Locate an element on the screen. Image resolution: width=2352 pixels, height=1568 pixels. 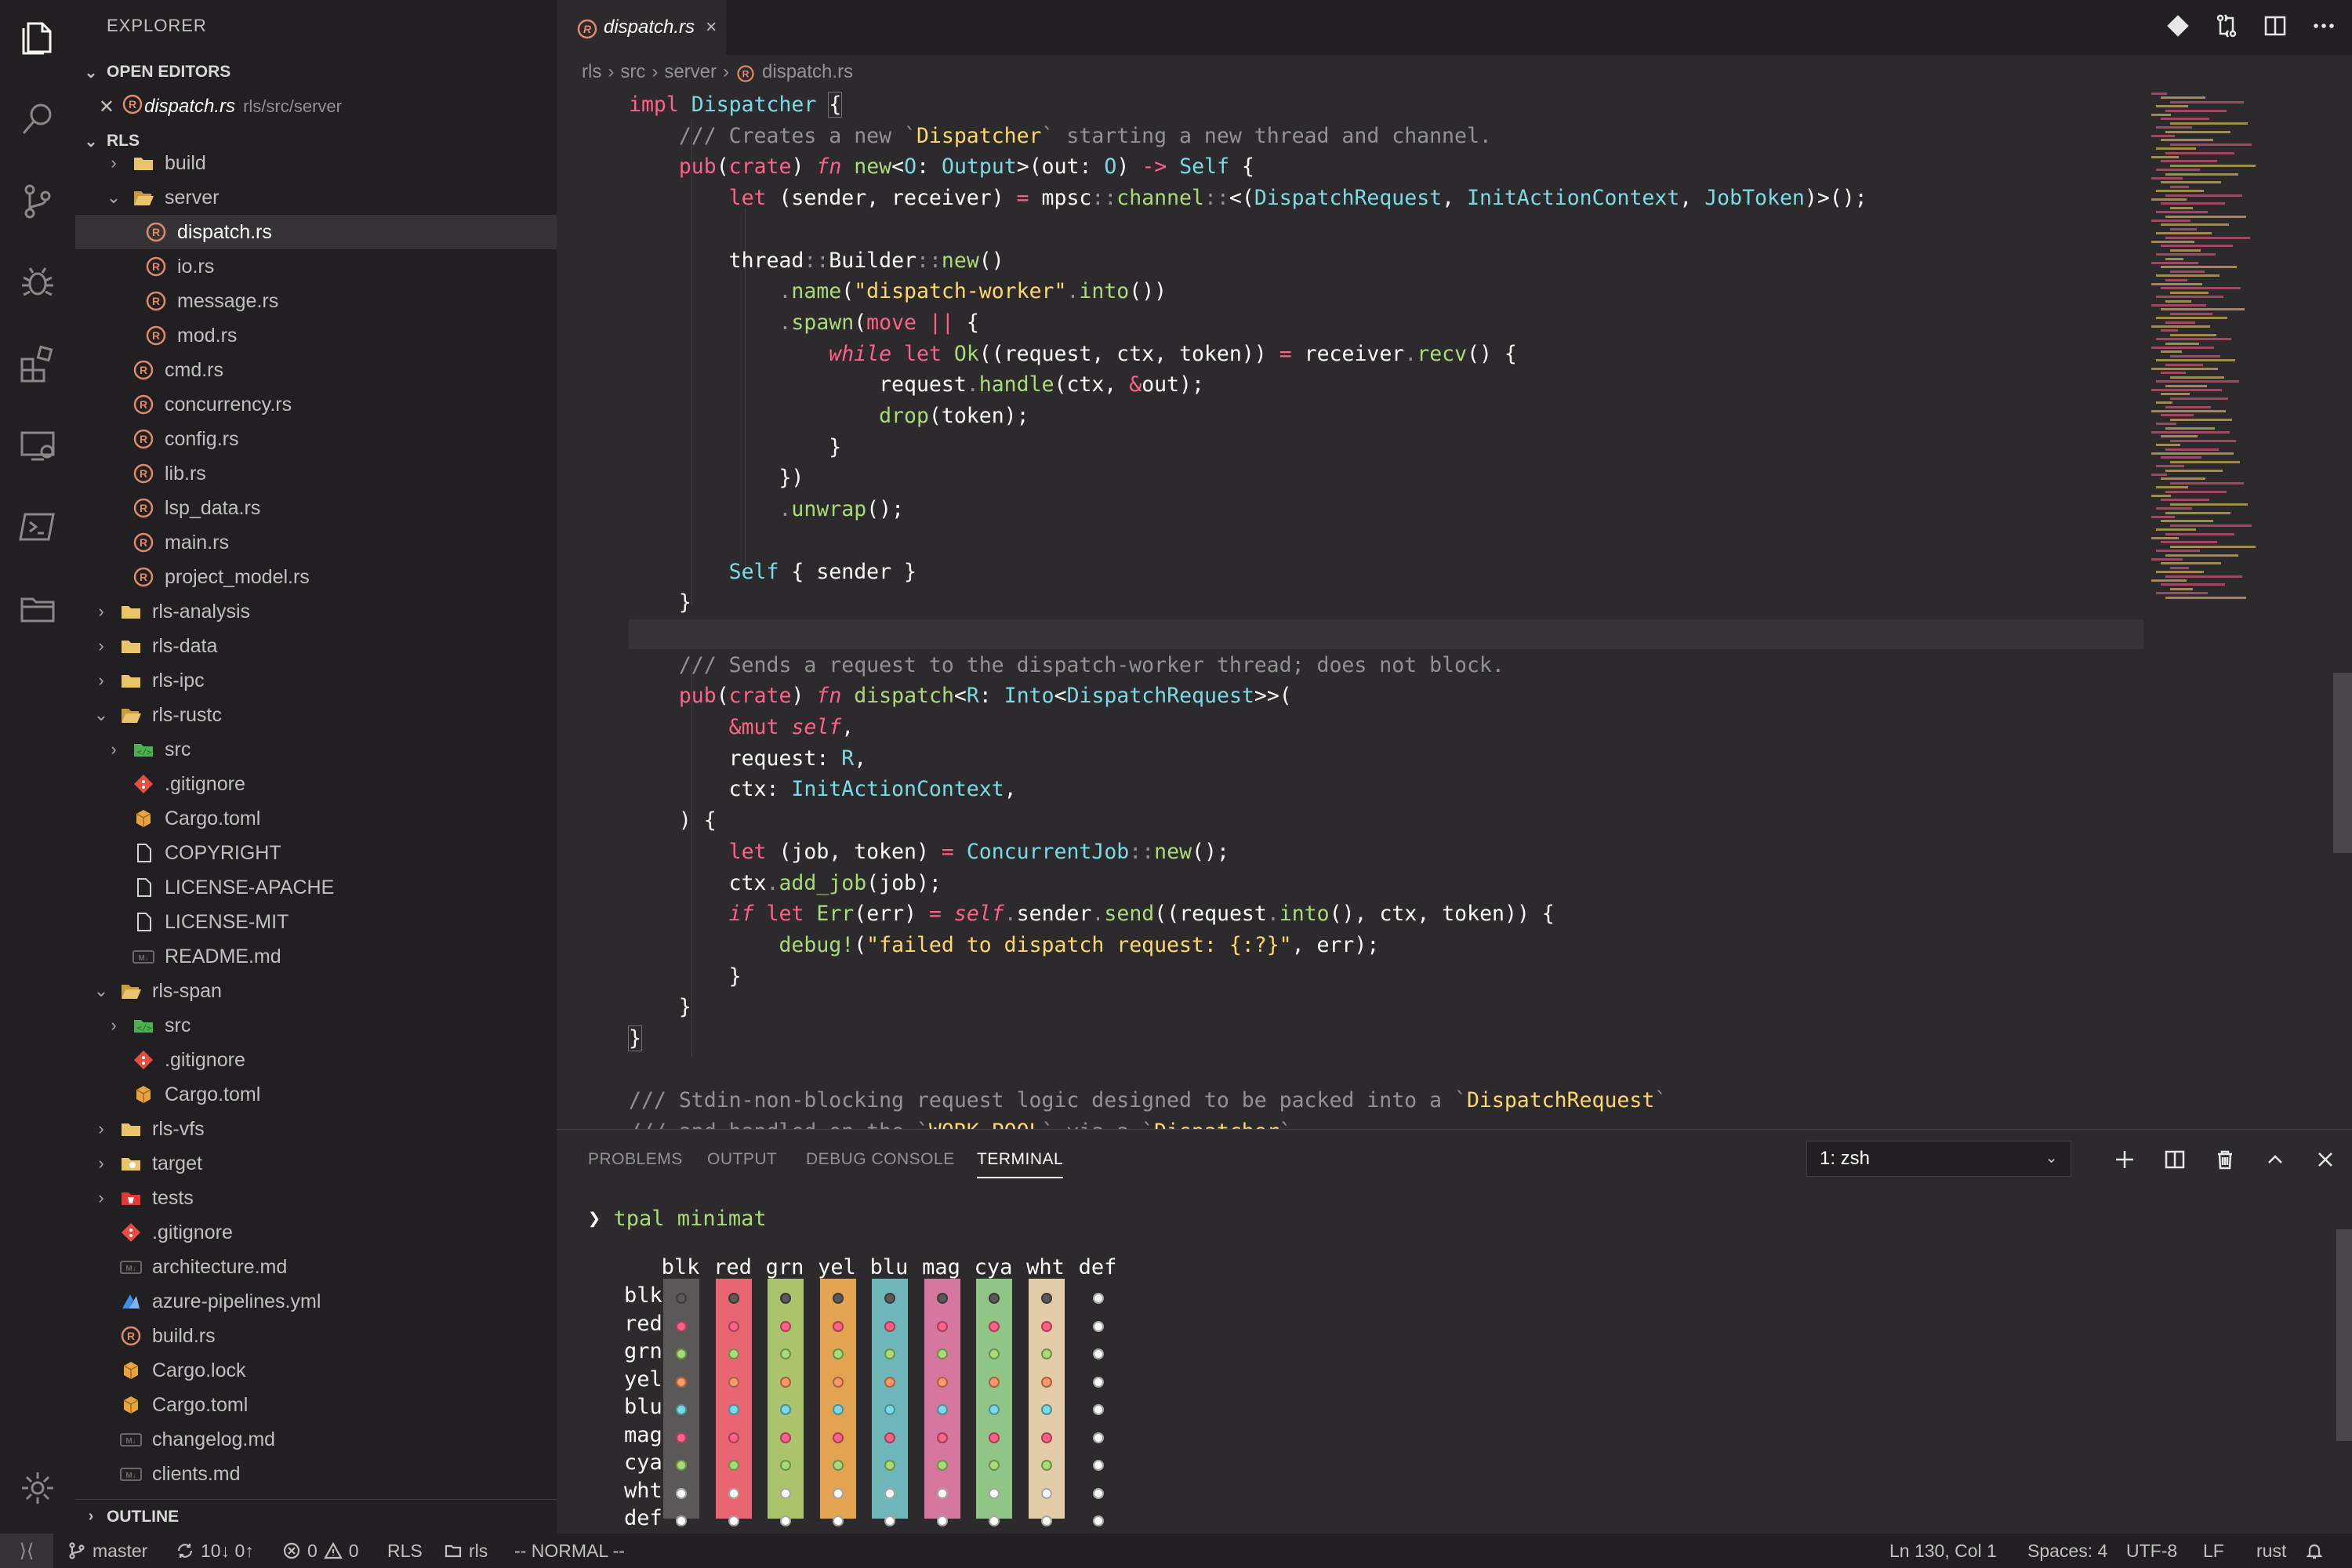
trash-icon is located at coordinates (2225, 1159).